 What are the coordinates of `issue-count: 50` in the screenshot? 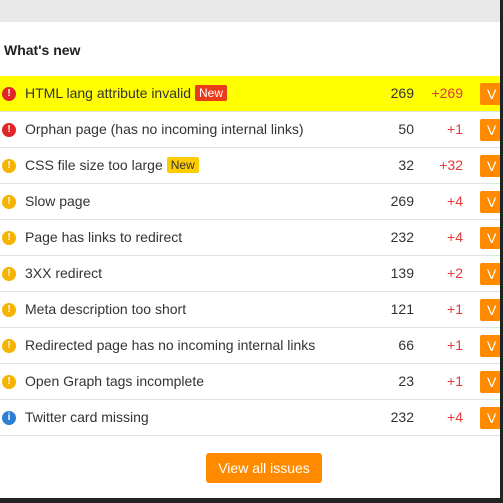 It's located at (406, 129).